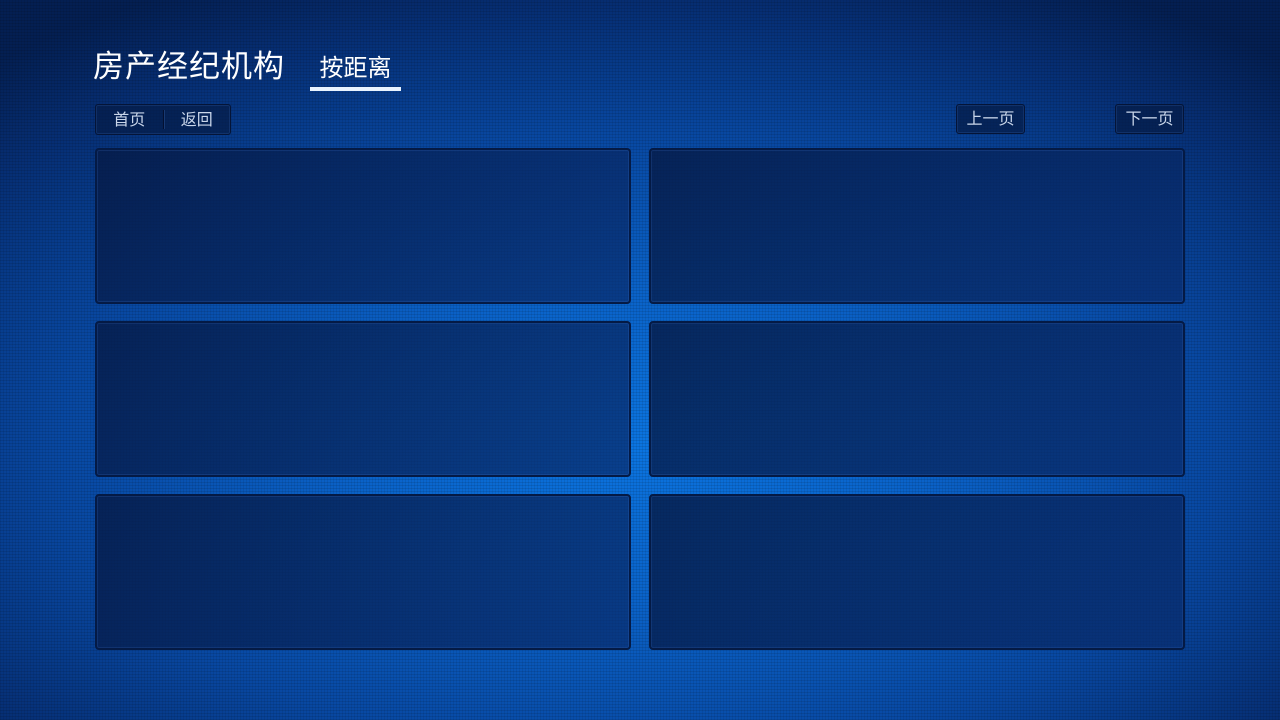 The image size is (1280, 720). What do you see at coordinates (197, 119) in the screenshot?
I see `back-button: 返回` at bounding box center [197, 119].